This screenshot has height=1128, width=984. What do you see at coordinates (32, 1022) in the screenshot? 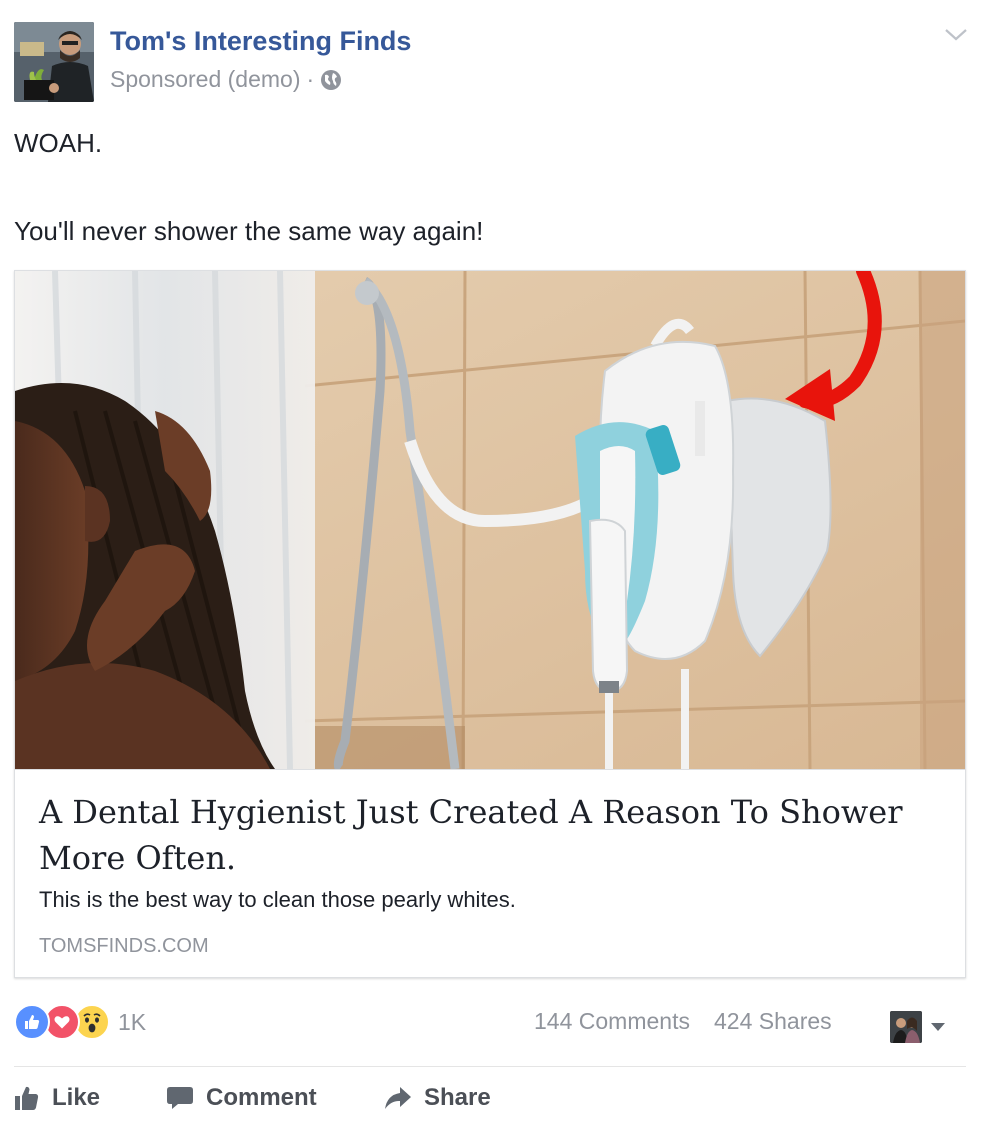
I see `like-reaction-icon` at bounding box center [32, 1022].